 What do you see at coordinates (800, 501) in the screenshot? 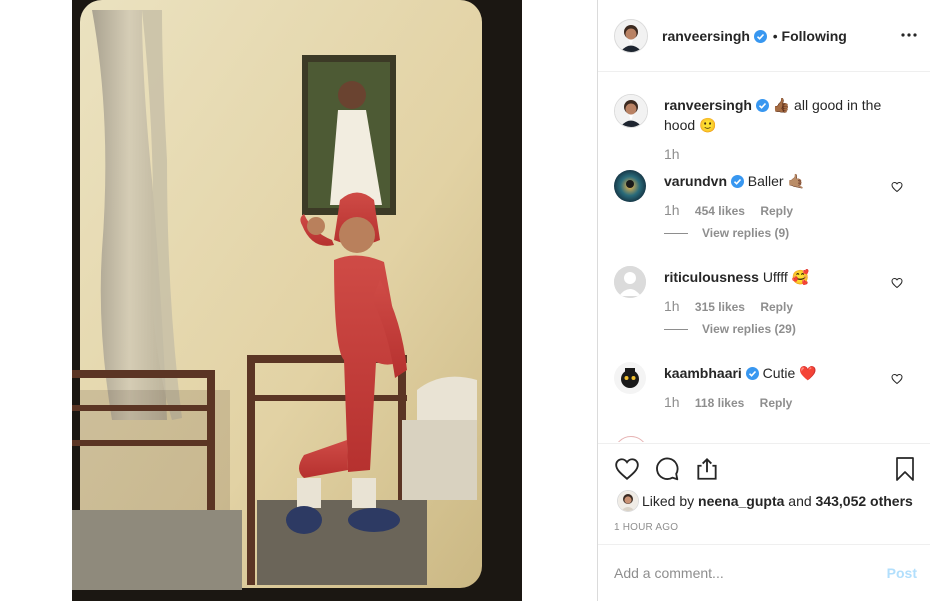
I see `liked-by-and: and` at bounding box center [800, 501].